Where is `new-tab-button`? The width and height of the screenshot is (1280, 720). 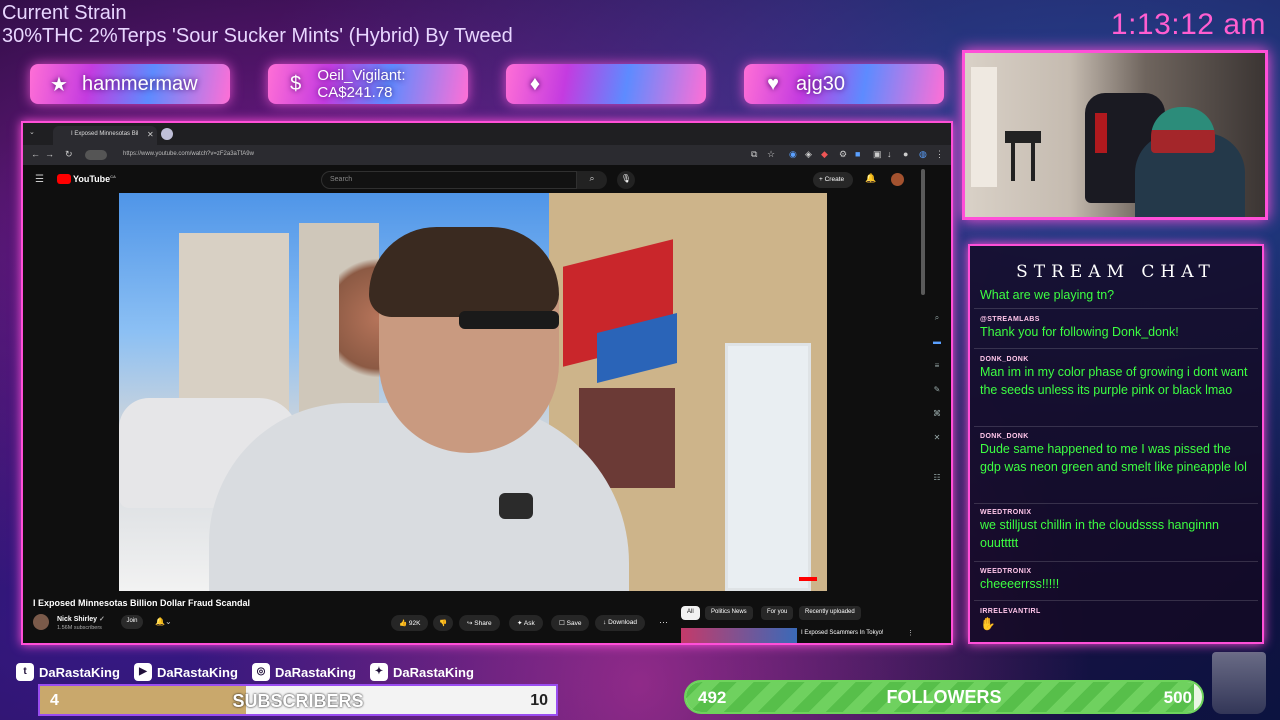
new-tab-button is located at coordinates (167, 134).